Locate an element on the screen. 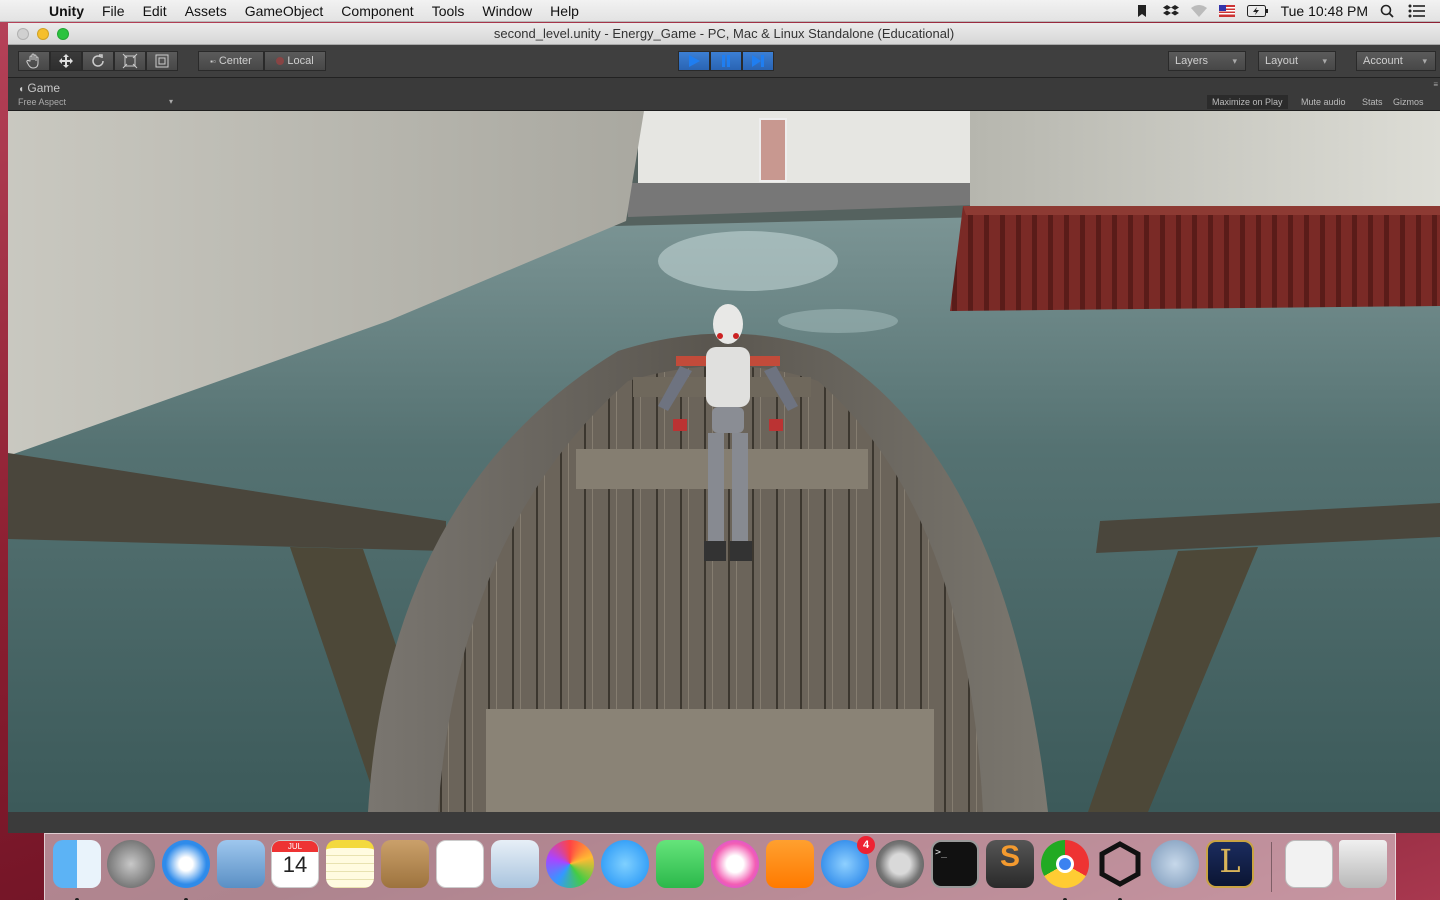  pivot-center-label: Center is located at coordinates (235, 61).